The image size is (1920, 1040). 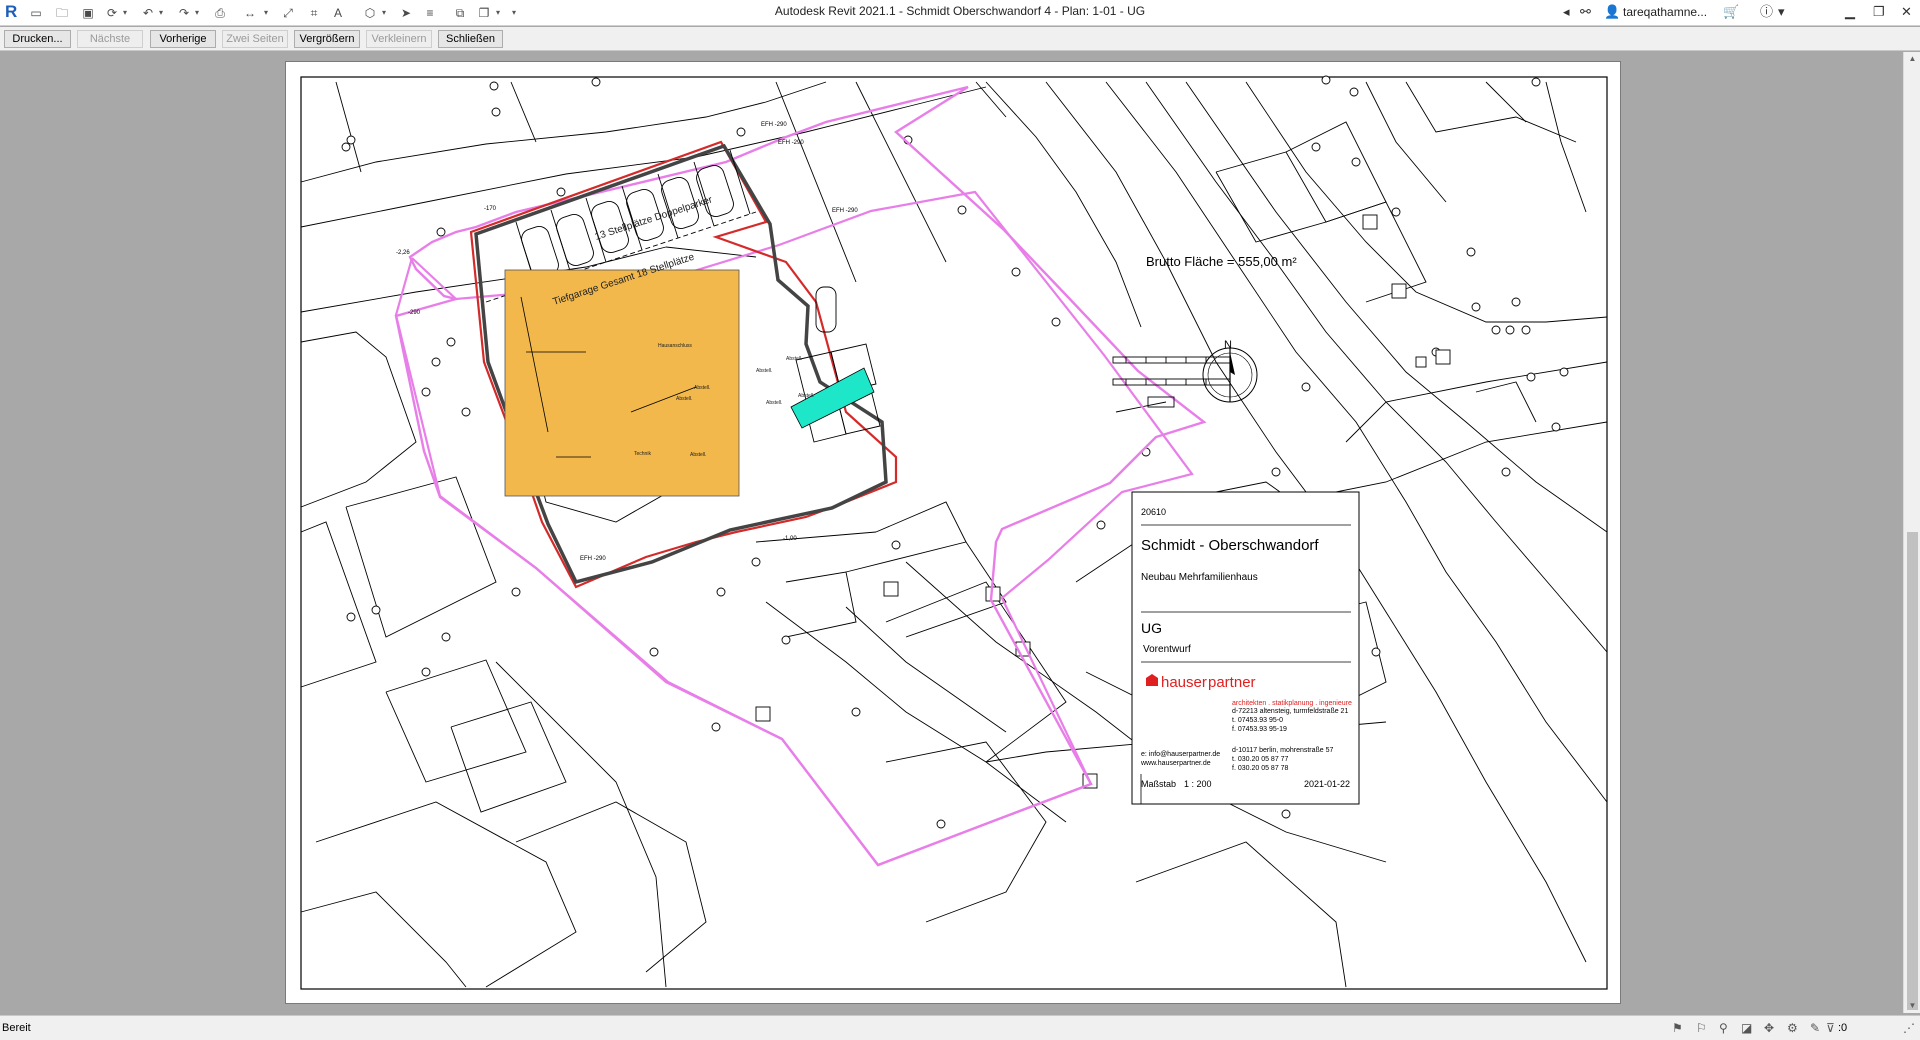 What do you see at coordinates (1912, 771) in the screenshot?
I see `scroll-thumb` at bounding box center [1912, 771].